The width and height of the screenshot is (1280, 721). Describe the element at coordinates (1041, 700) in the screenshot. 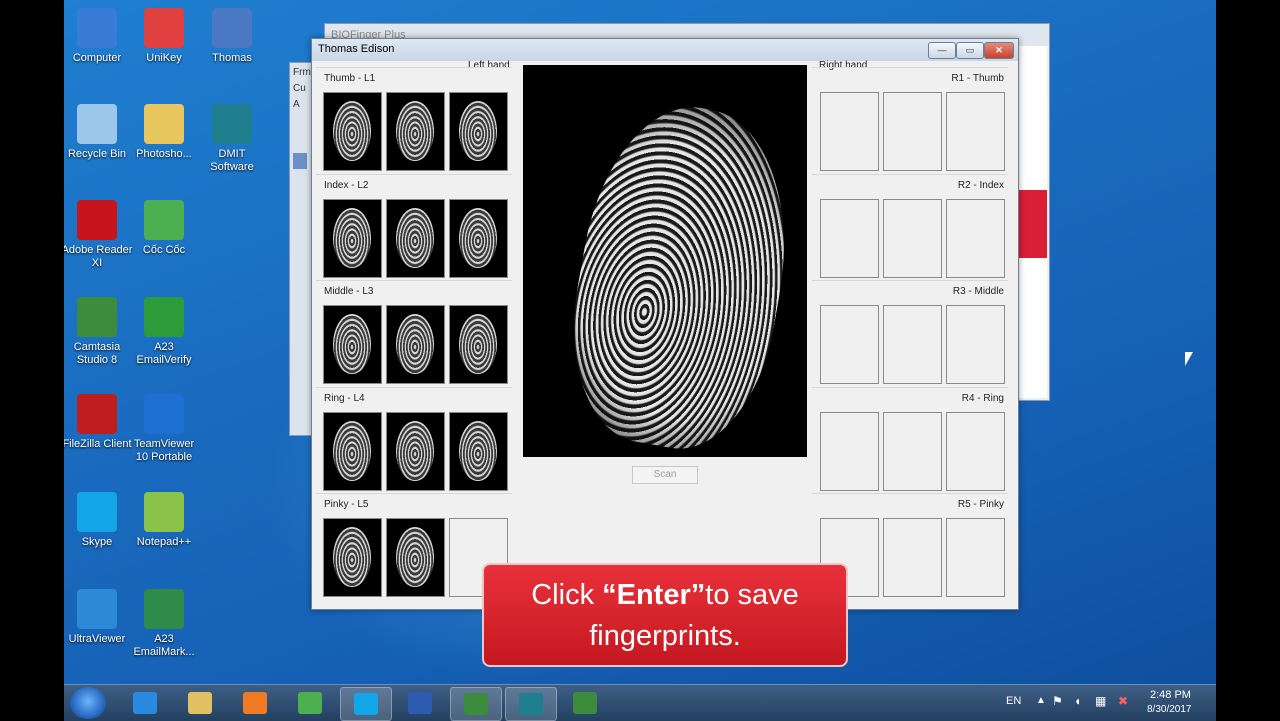

I see `show-hidden-icons-button: ▲` at that location.